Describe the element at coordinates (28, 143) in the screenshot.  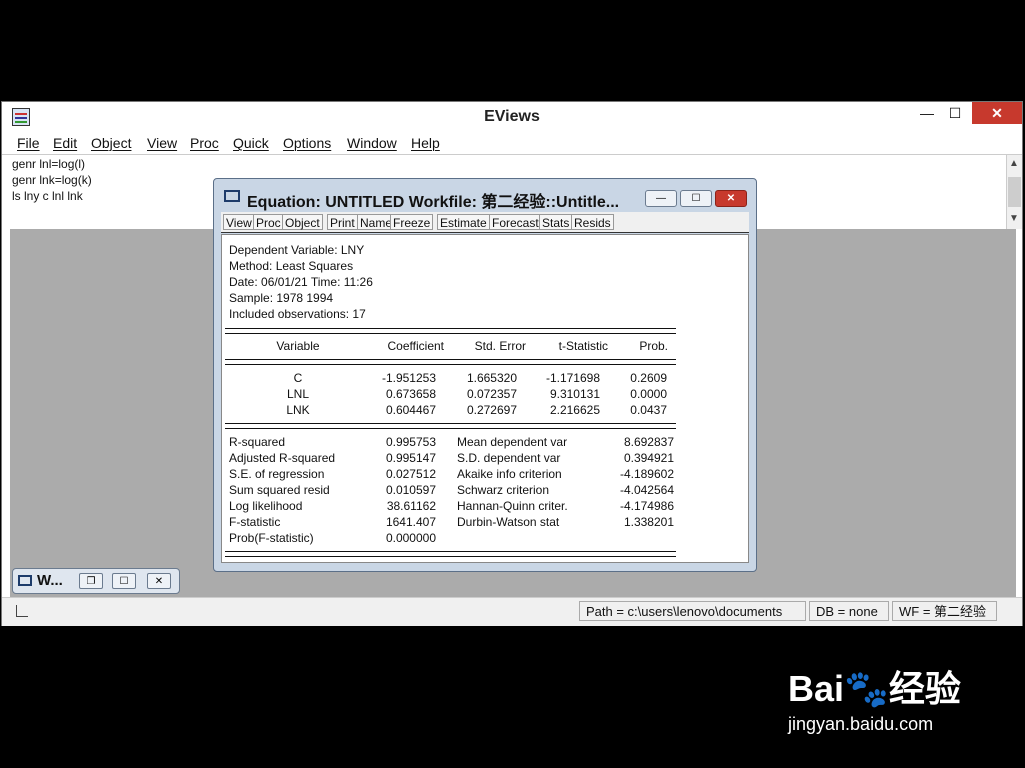
I see `menu-file: File` at that location.